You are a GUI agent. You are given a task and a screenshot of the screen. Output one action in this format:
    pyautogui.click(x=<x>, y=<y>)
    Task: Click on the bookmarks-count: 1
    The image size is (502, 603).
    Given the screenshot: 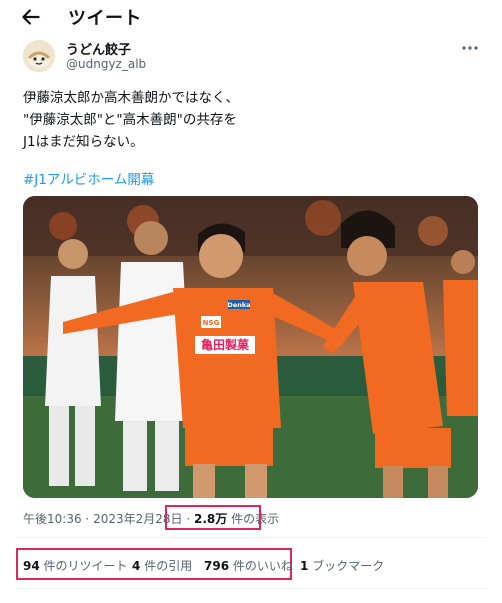 What is the action you would take?
    pyautogui.click(x=304, y=566)
    